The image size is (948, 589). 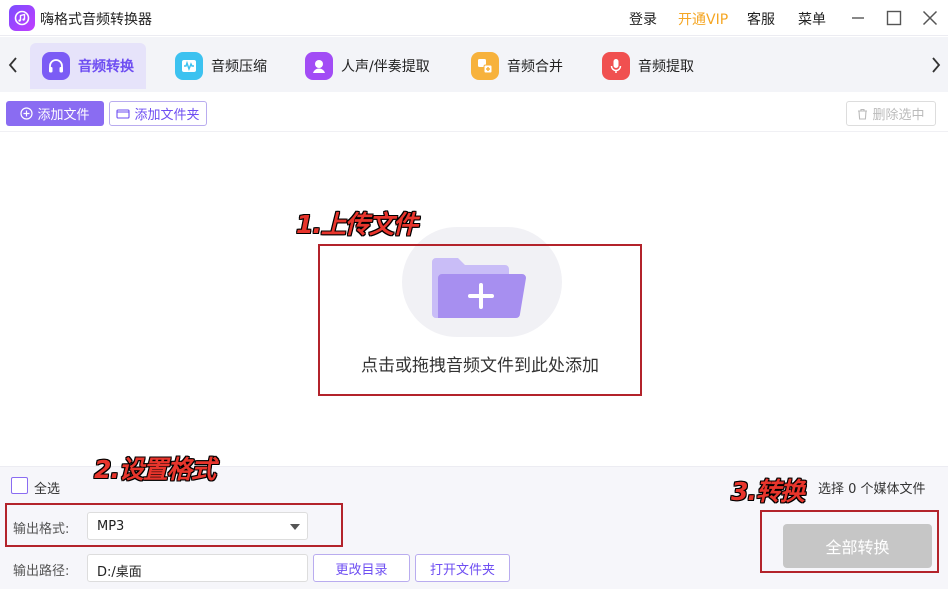 I want to click on tab-bar: 音频转换 音频压缩 人声/伴奏提取 音频合并 音频提取, so click(x=474, y=64).